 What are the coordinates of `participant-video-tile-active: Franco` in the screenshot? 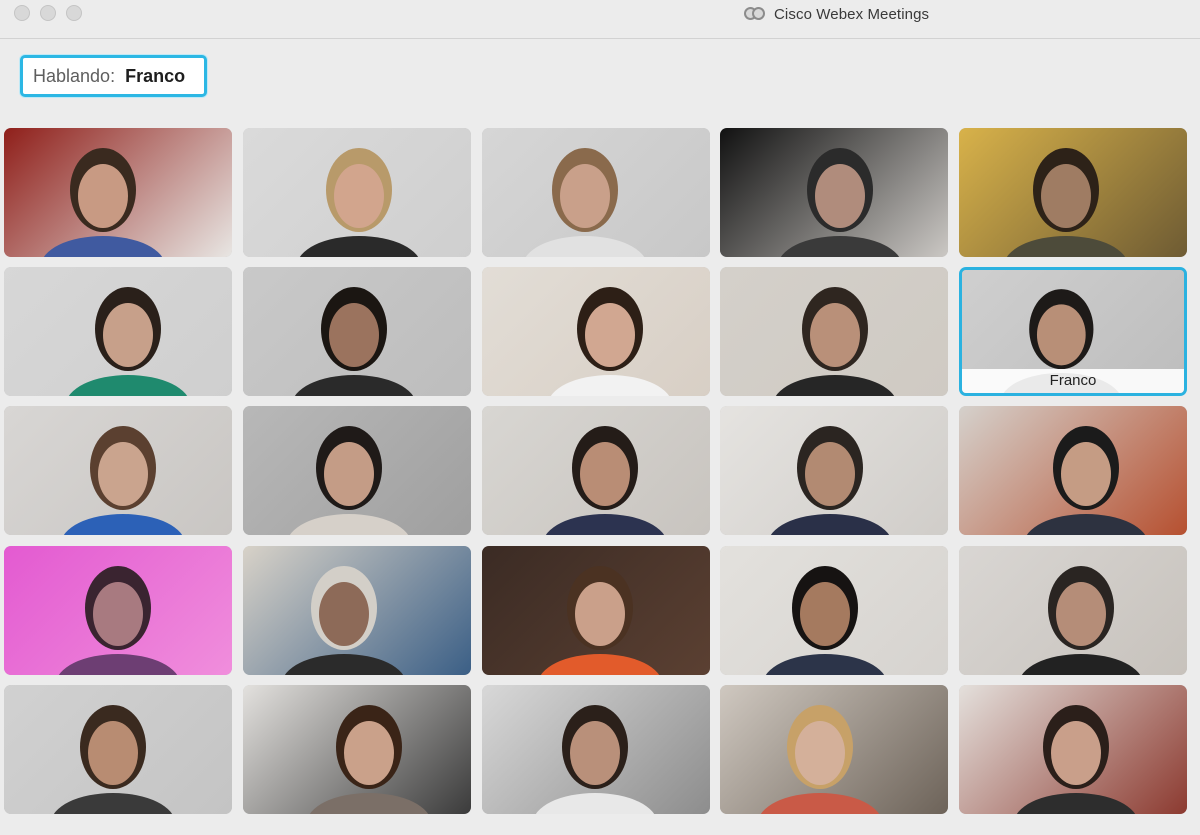 It's located at (1073, 331).